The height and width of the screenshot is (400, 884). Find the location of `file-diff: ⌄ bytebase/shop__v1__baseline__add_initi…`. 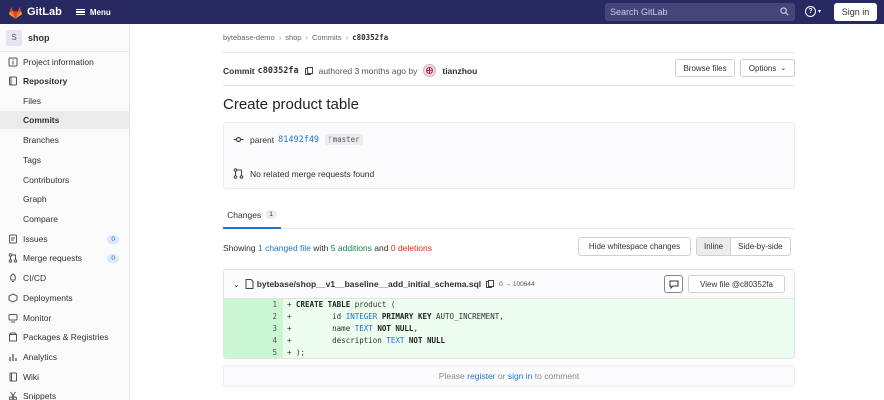

file-diff: ⌄ bytebase/shop__v1__baseline__add_initi… is located at coordinates (509, 314).